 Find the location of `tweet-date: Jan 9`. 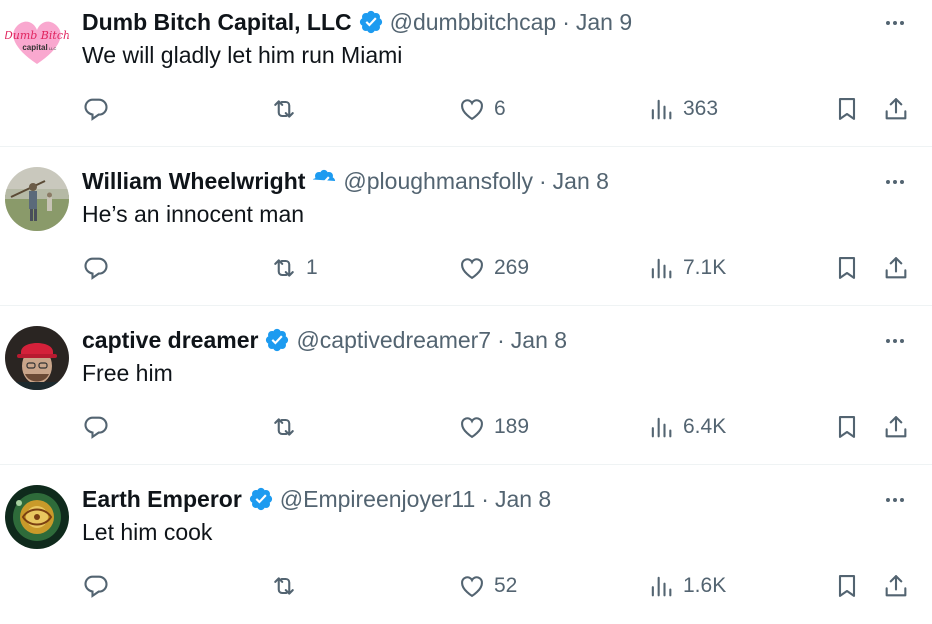

tweet-date: Jan 9 is located at coordinates (604, 22).